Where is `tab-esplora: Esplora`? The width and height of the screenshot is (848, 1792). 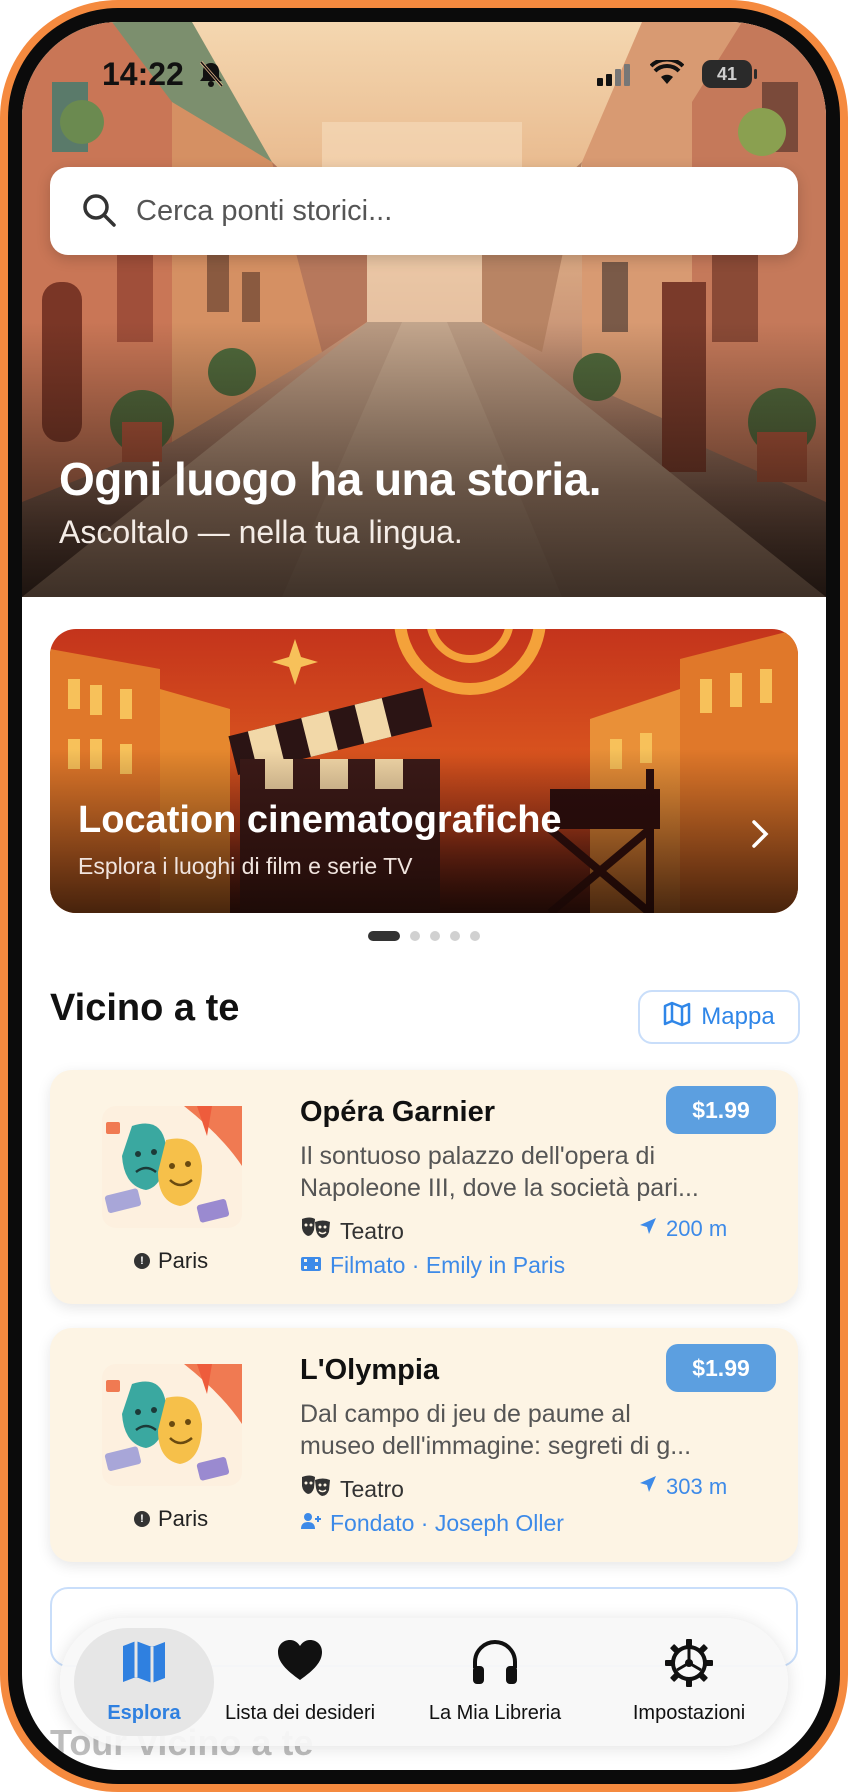
tab-esplora: Esplora is located at coordinates (144, 1682).